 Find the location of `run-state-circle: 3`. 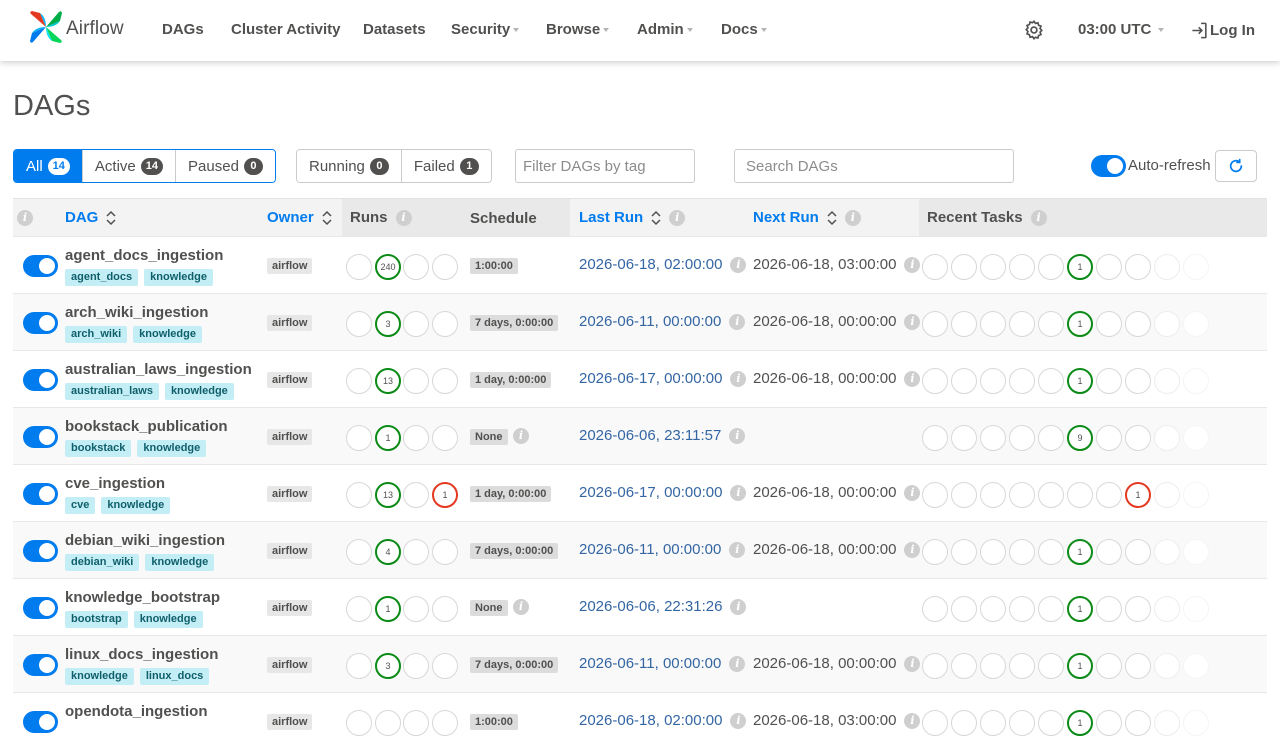

run-state-circle: 3 is located at coordinates (388, 324).